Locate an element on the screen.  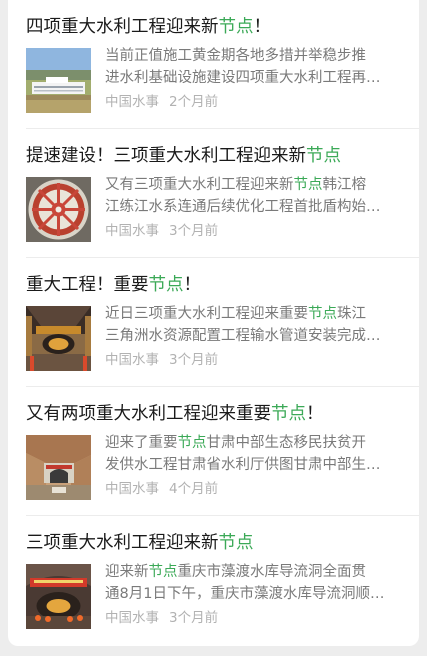
snippet-line-1: 又有三项重大水利工程迎来新节点韩江榕 is located at coordinates (255, 185).